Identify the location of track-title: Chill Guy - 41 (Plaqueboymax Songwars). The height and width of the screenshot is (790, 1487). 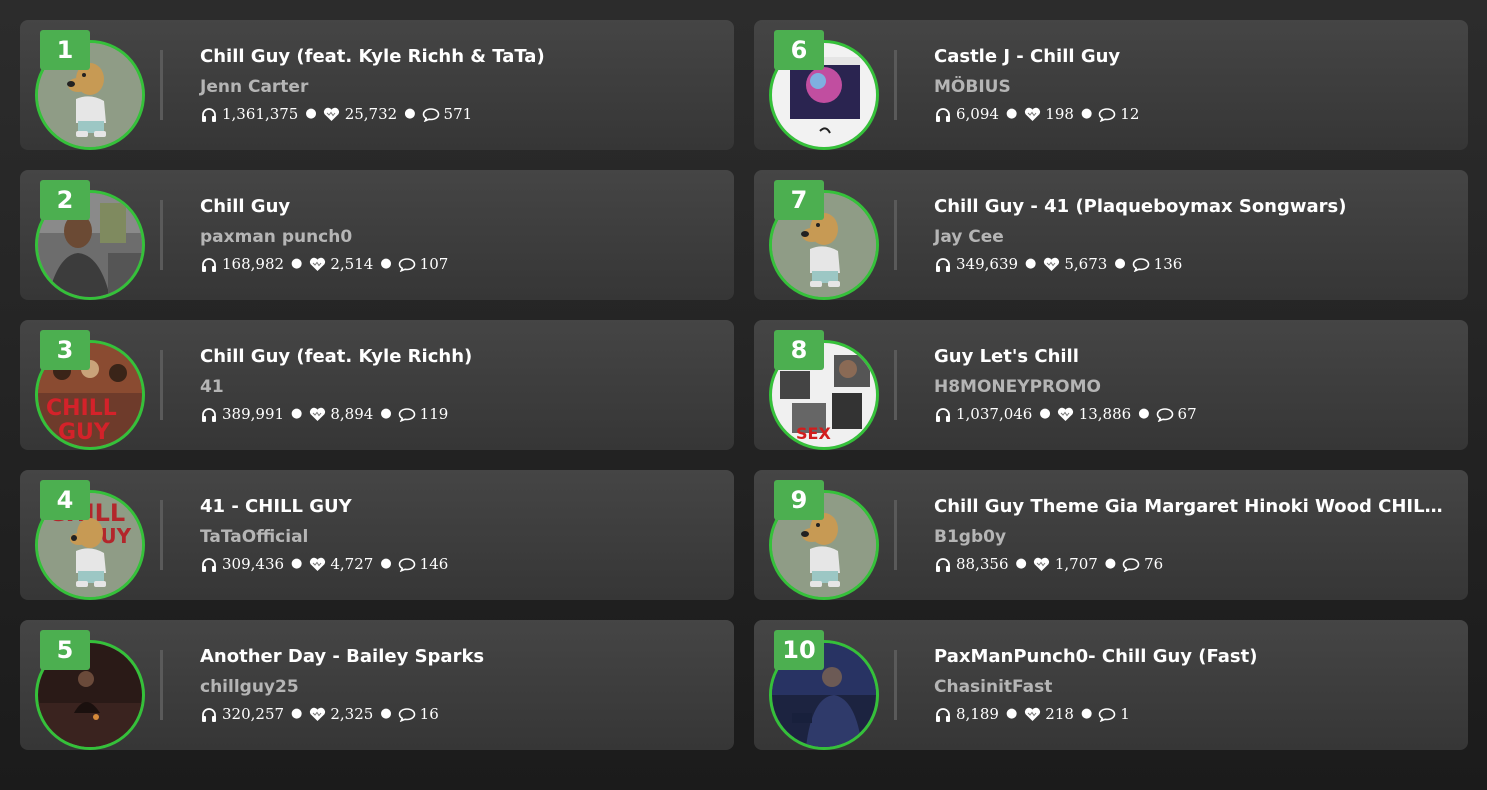
(1194, 207).